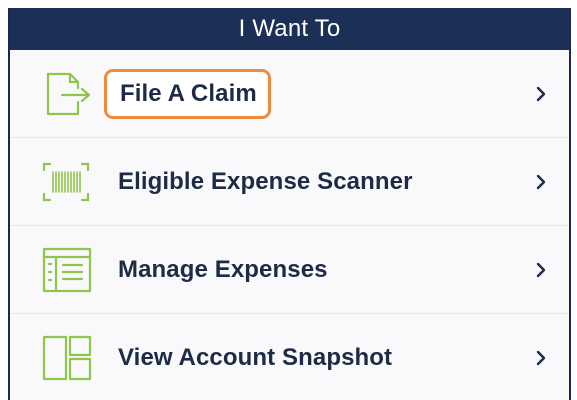  I want to click on menu-item-label: Eligible Expense Scanner, so click(265, 181).